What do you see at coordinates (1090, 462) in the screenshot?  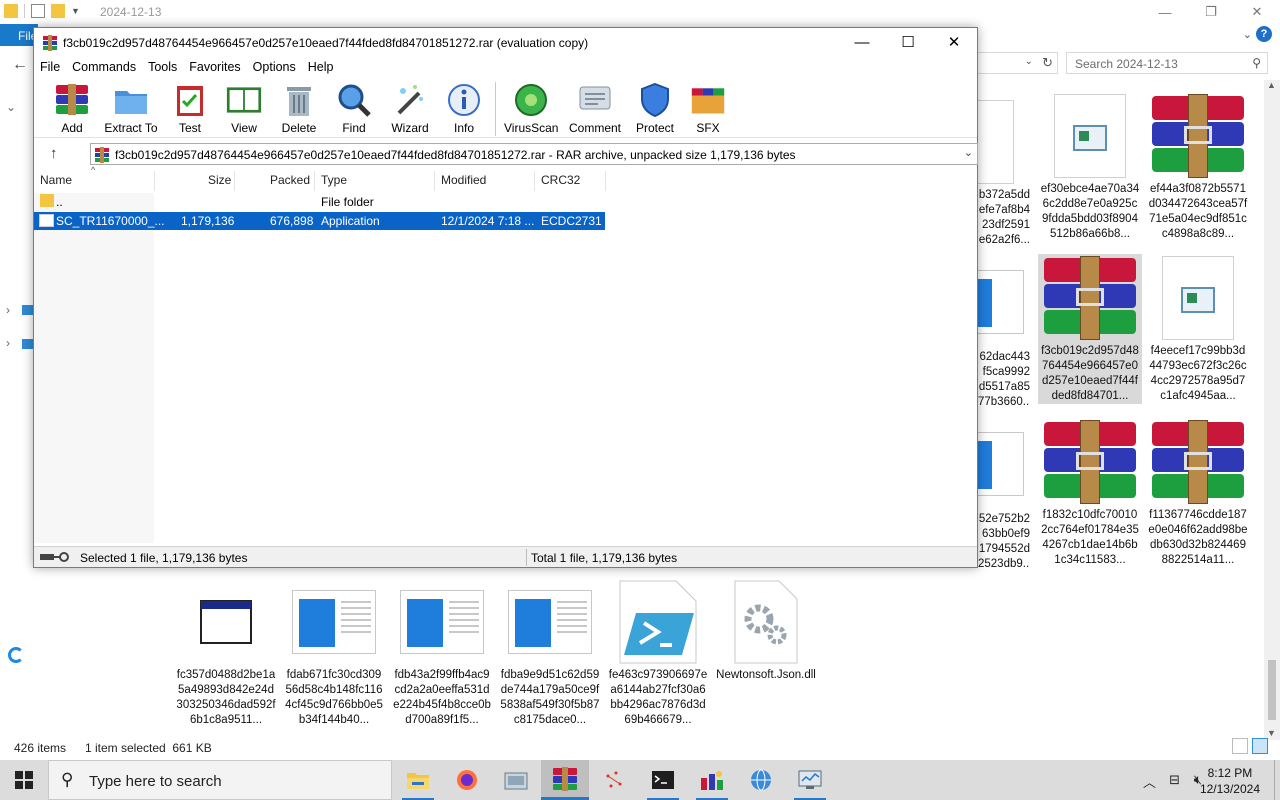 I see `tile-thumbnail` at bounding box center [1090, 462].